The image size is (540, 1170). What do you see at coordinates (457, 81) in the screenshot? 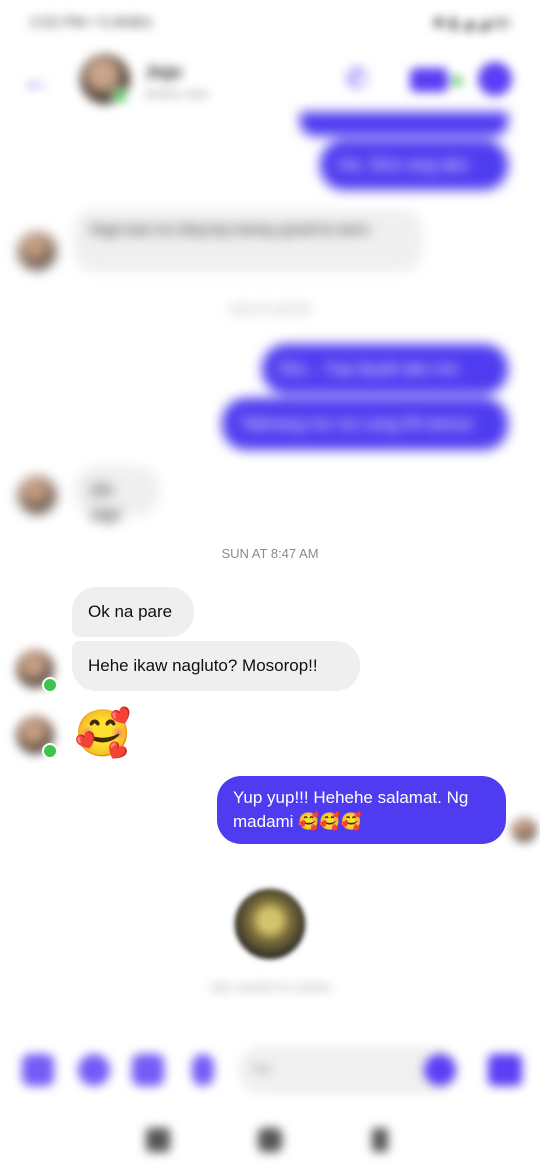
I see `video-active-dot` at bounding box center [457, 81].